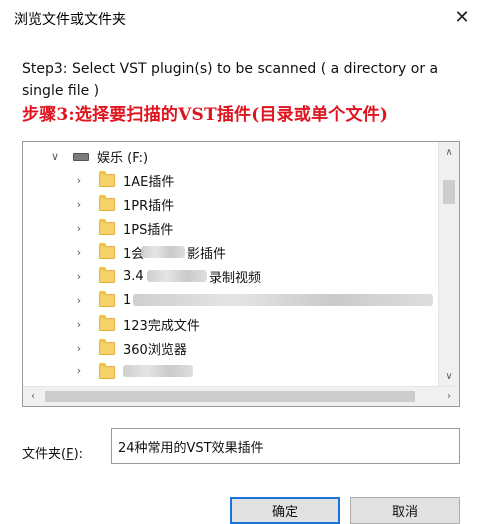  I want to click on close-button: ✕, so click(462, 17).